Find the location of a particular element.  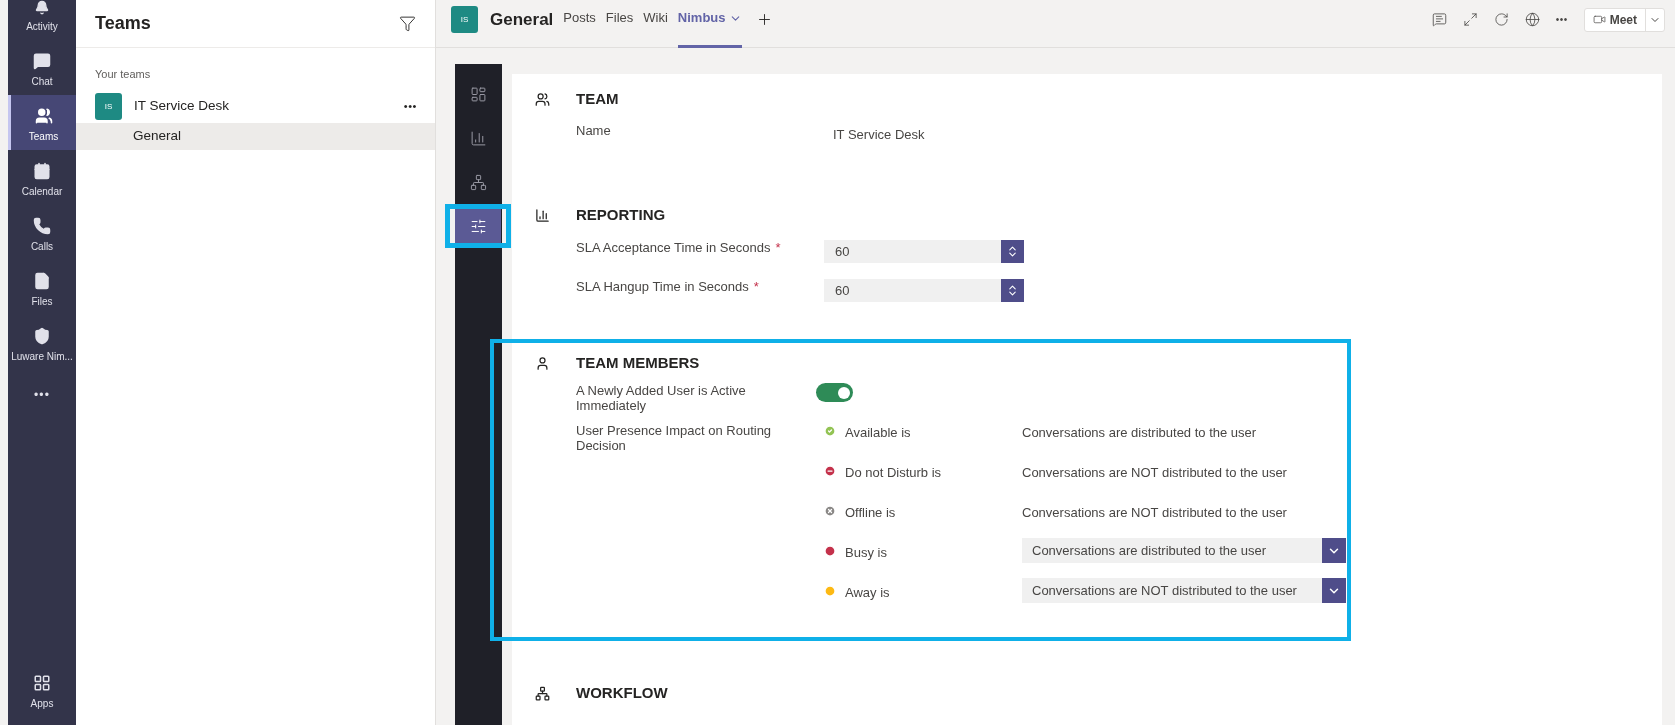

section-heading: TEAM MEMBERS is located at coordinates (638, 362).